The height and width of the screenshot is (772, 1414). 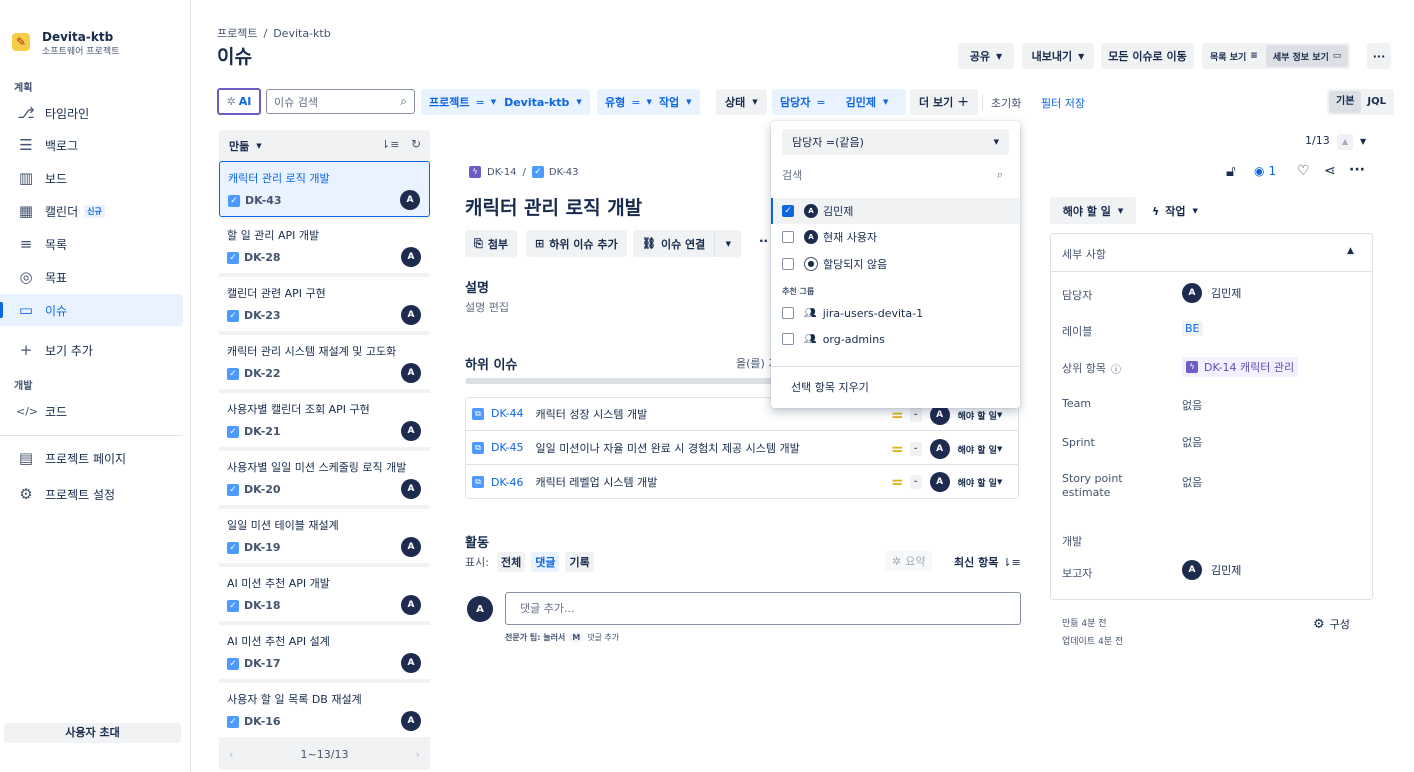 What do you see at coordinates (1265, 171) in the screenshot?
I see `watch-button: ◉ 1` at bounding box center [1265, 171].